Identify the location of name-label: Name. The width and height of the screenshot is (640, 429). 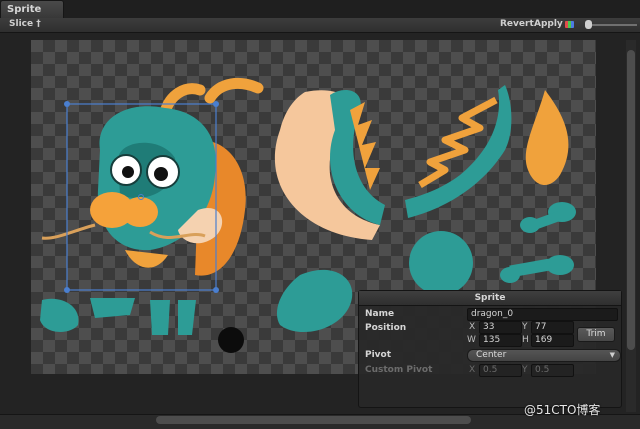
(380, 314).